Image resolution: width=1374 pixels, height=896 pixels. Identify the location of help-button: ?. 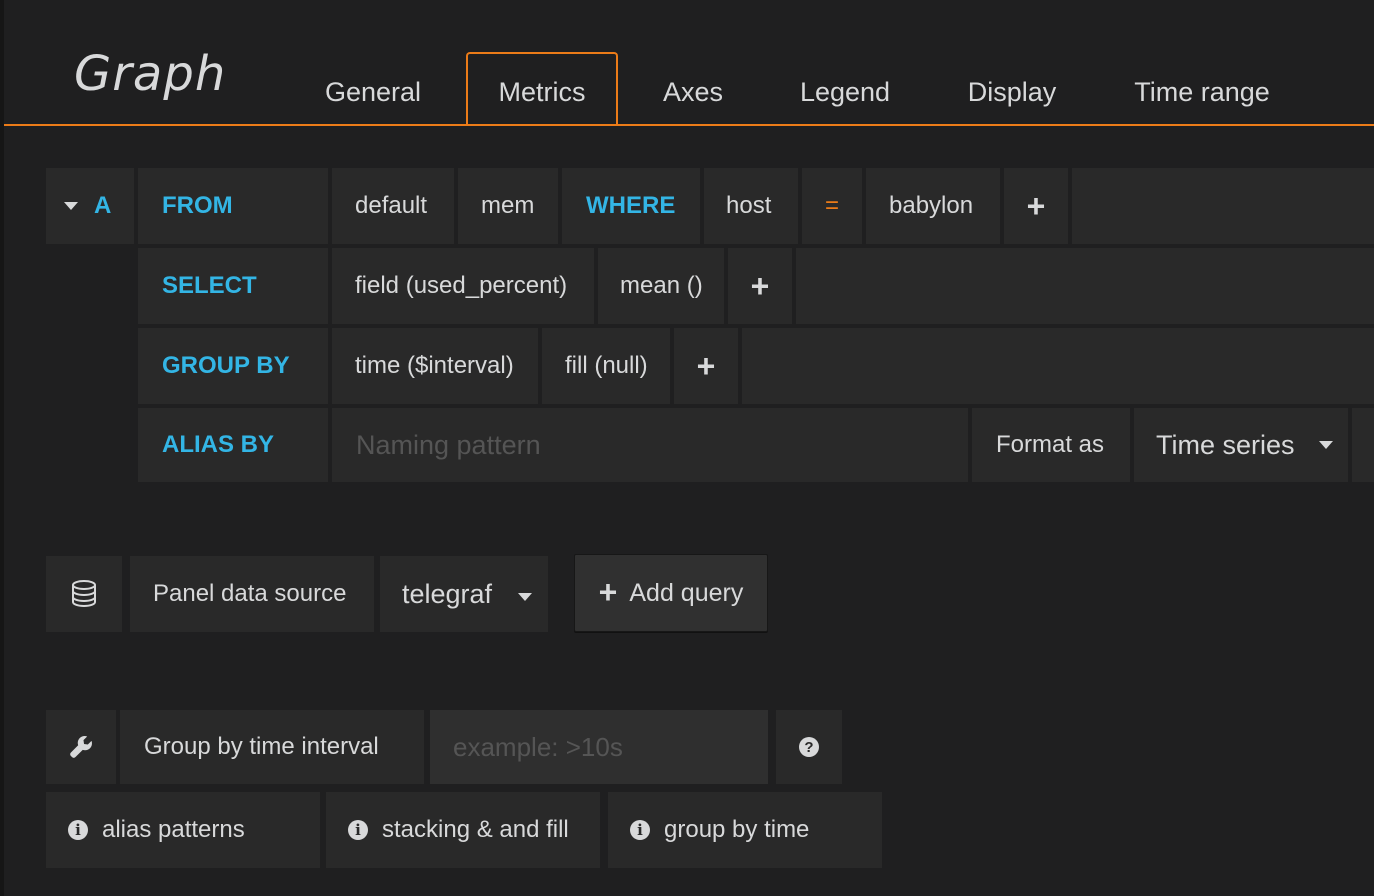
(809, 747).